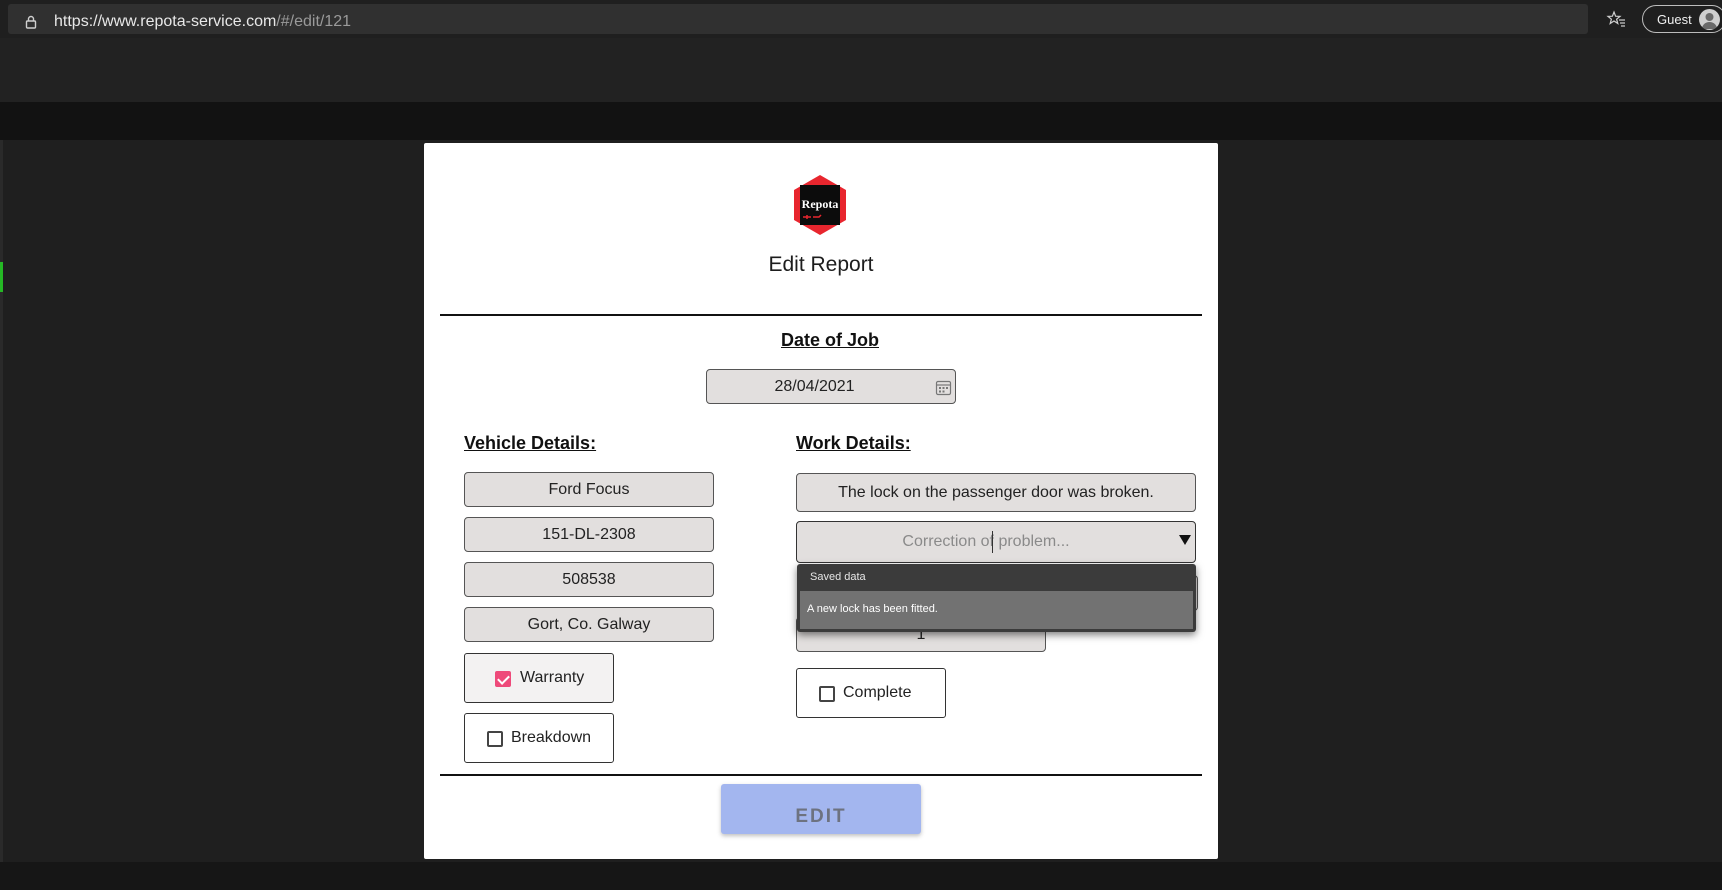 Image resolution: width=1722 pixels, height=890 pixels. I want to click on divider-bottom, so click(821, 775).